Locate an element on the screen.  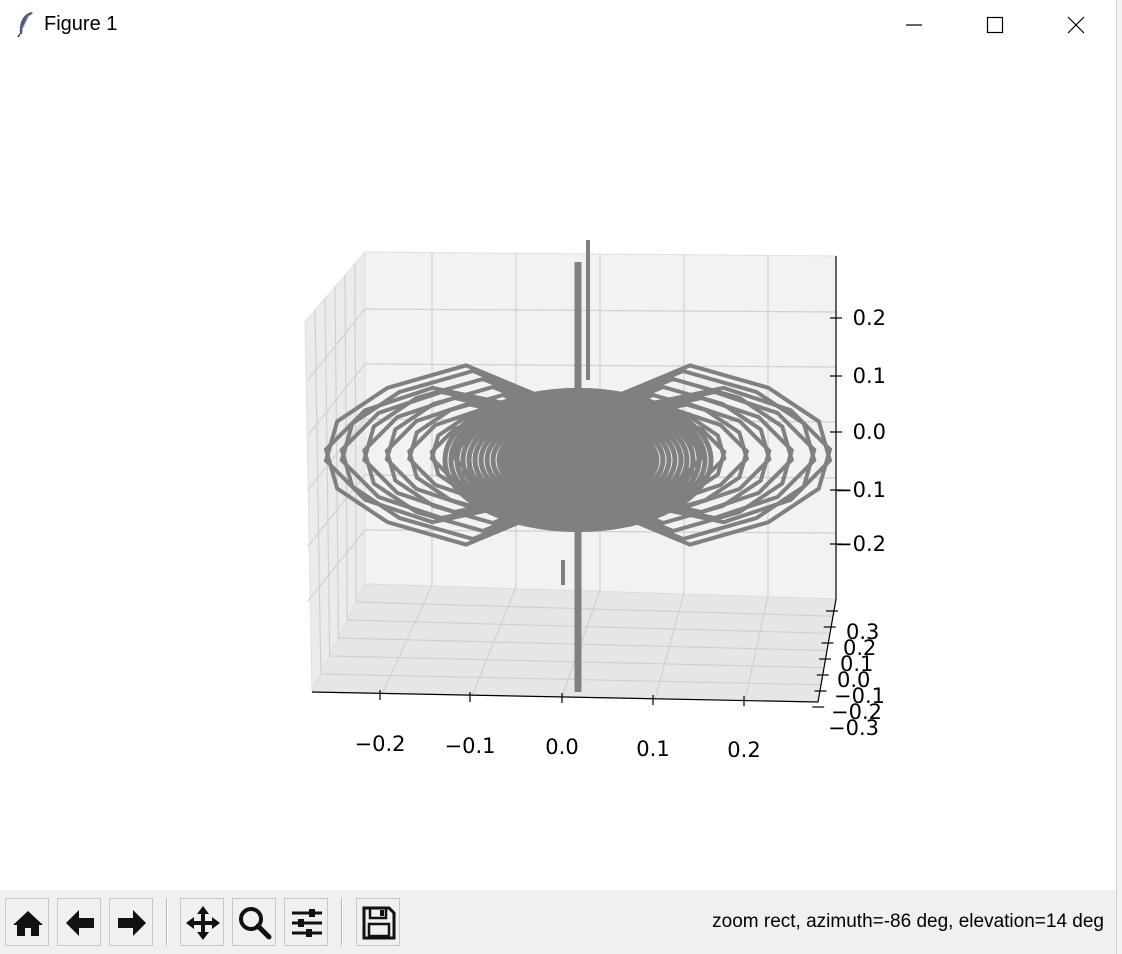
window-title: Figure 1 is located at coordinates (81, 24).